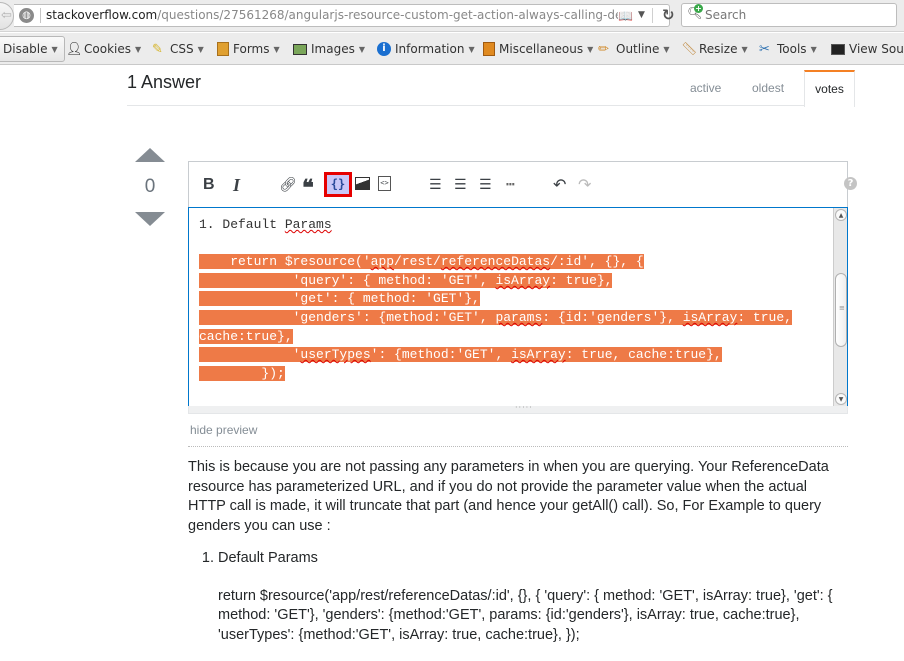 This screenshot has width=904, height=661. I want to click on snippet-icon: <>, so click(384, 183).